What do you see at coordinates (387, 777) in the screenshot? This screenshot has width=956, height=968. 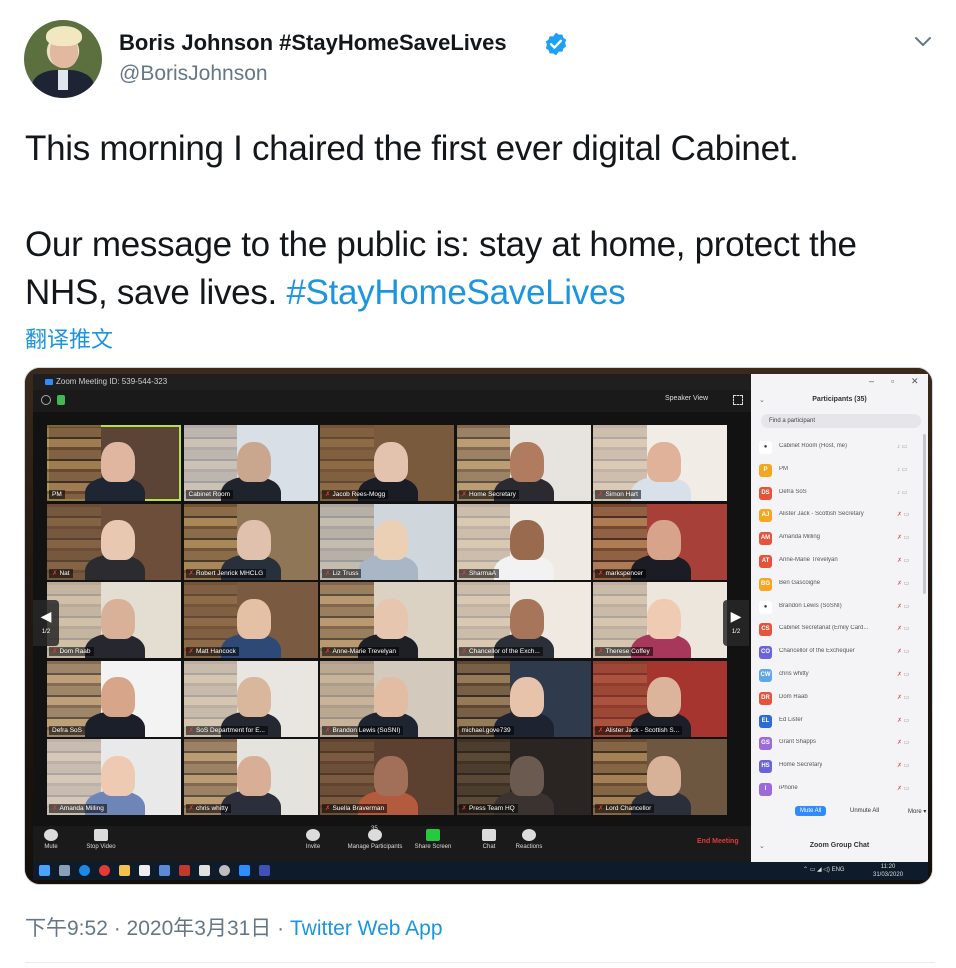 I see `video-tile: ✗ Suella Braverman` at bounding box center [387, 777].